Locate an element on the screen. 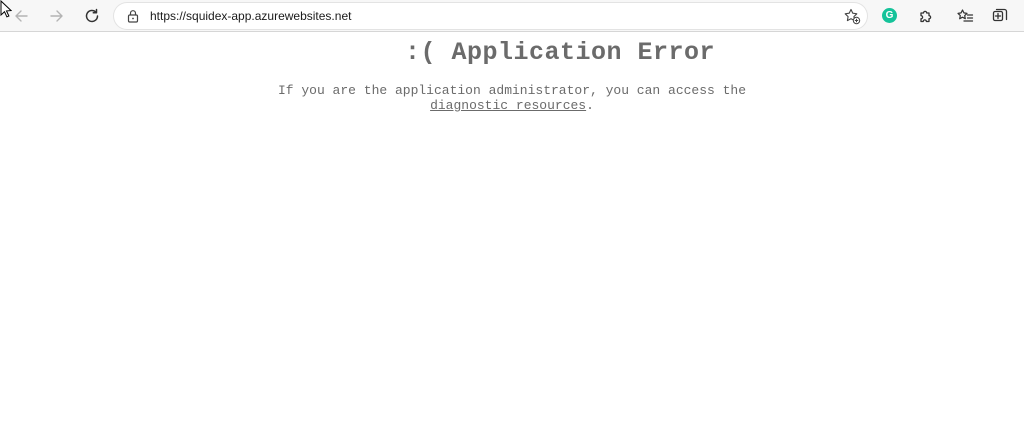  arrow-right-icon is located at coordinates (56, 16).